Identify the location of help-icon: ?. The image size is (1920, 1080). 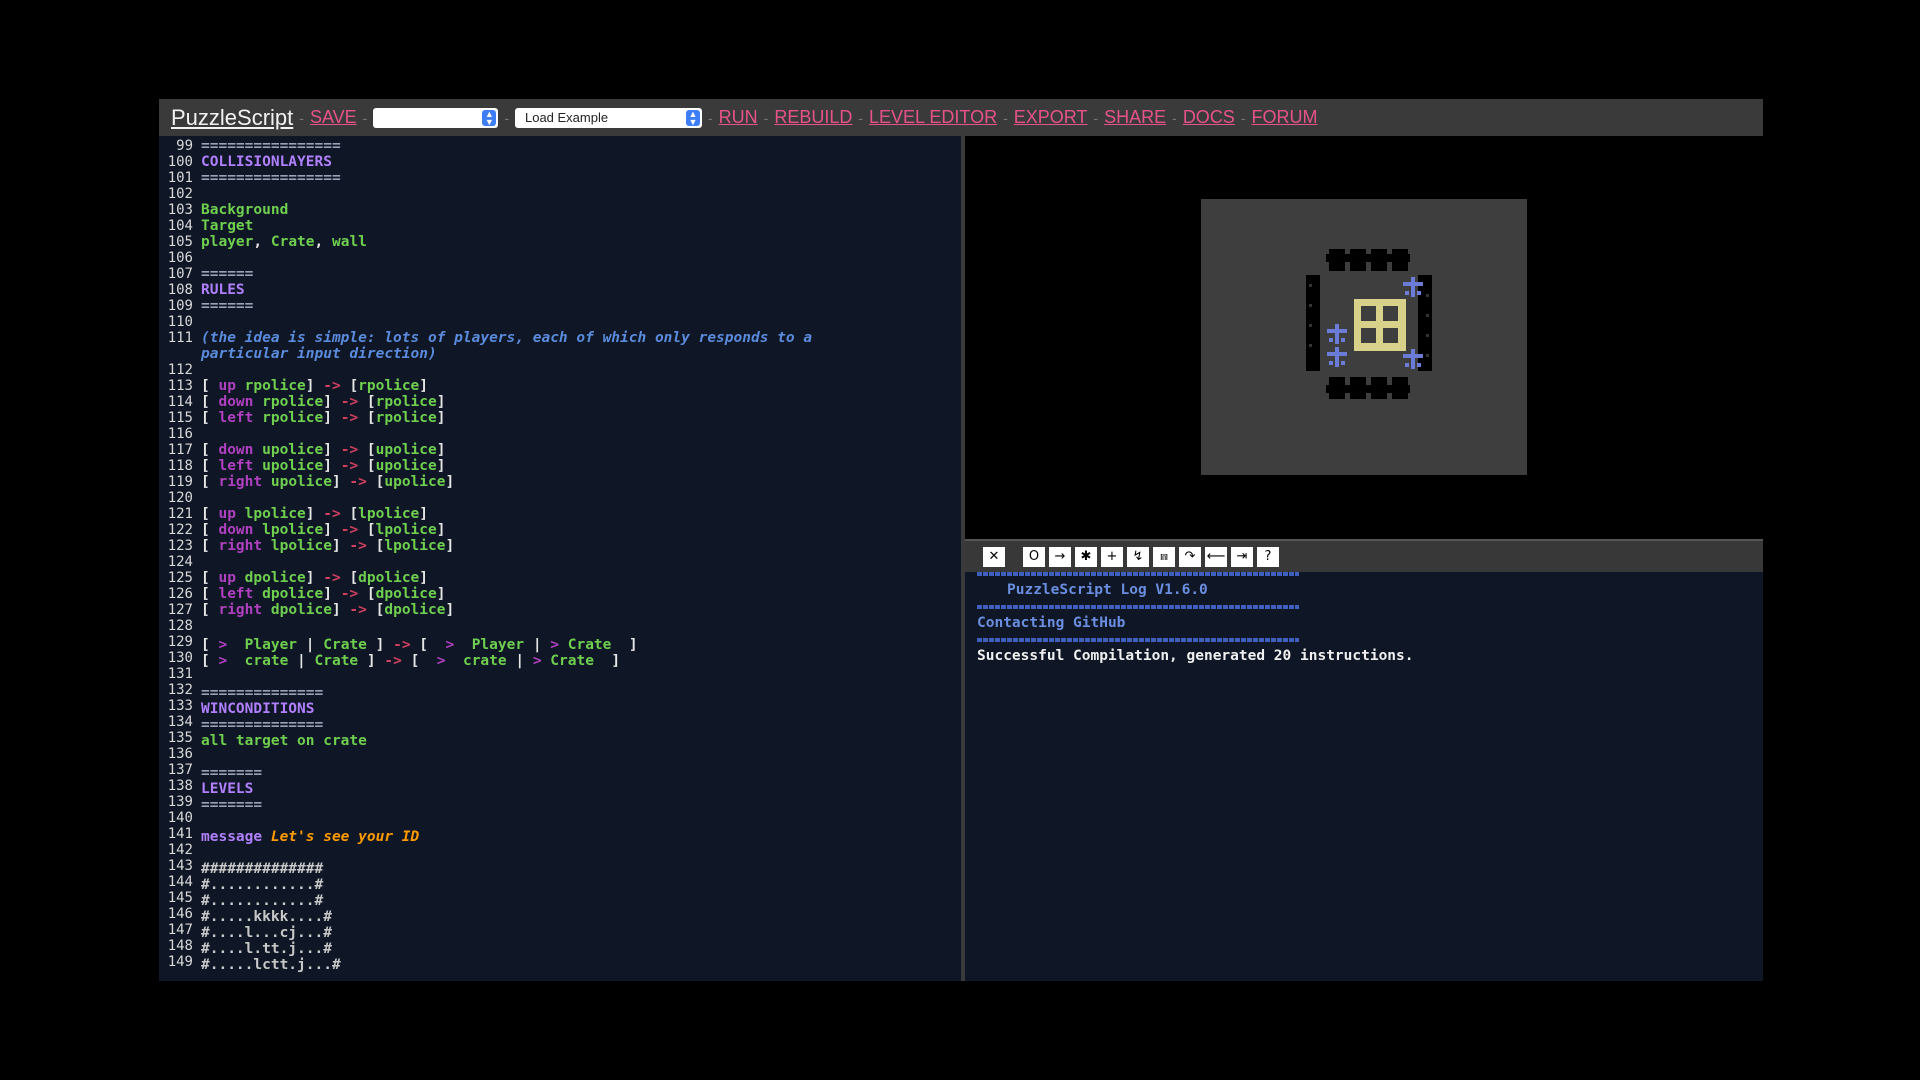
(1268, 556).